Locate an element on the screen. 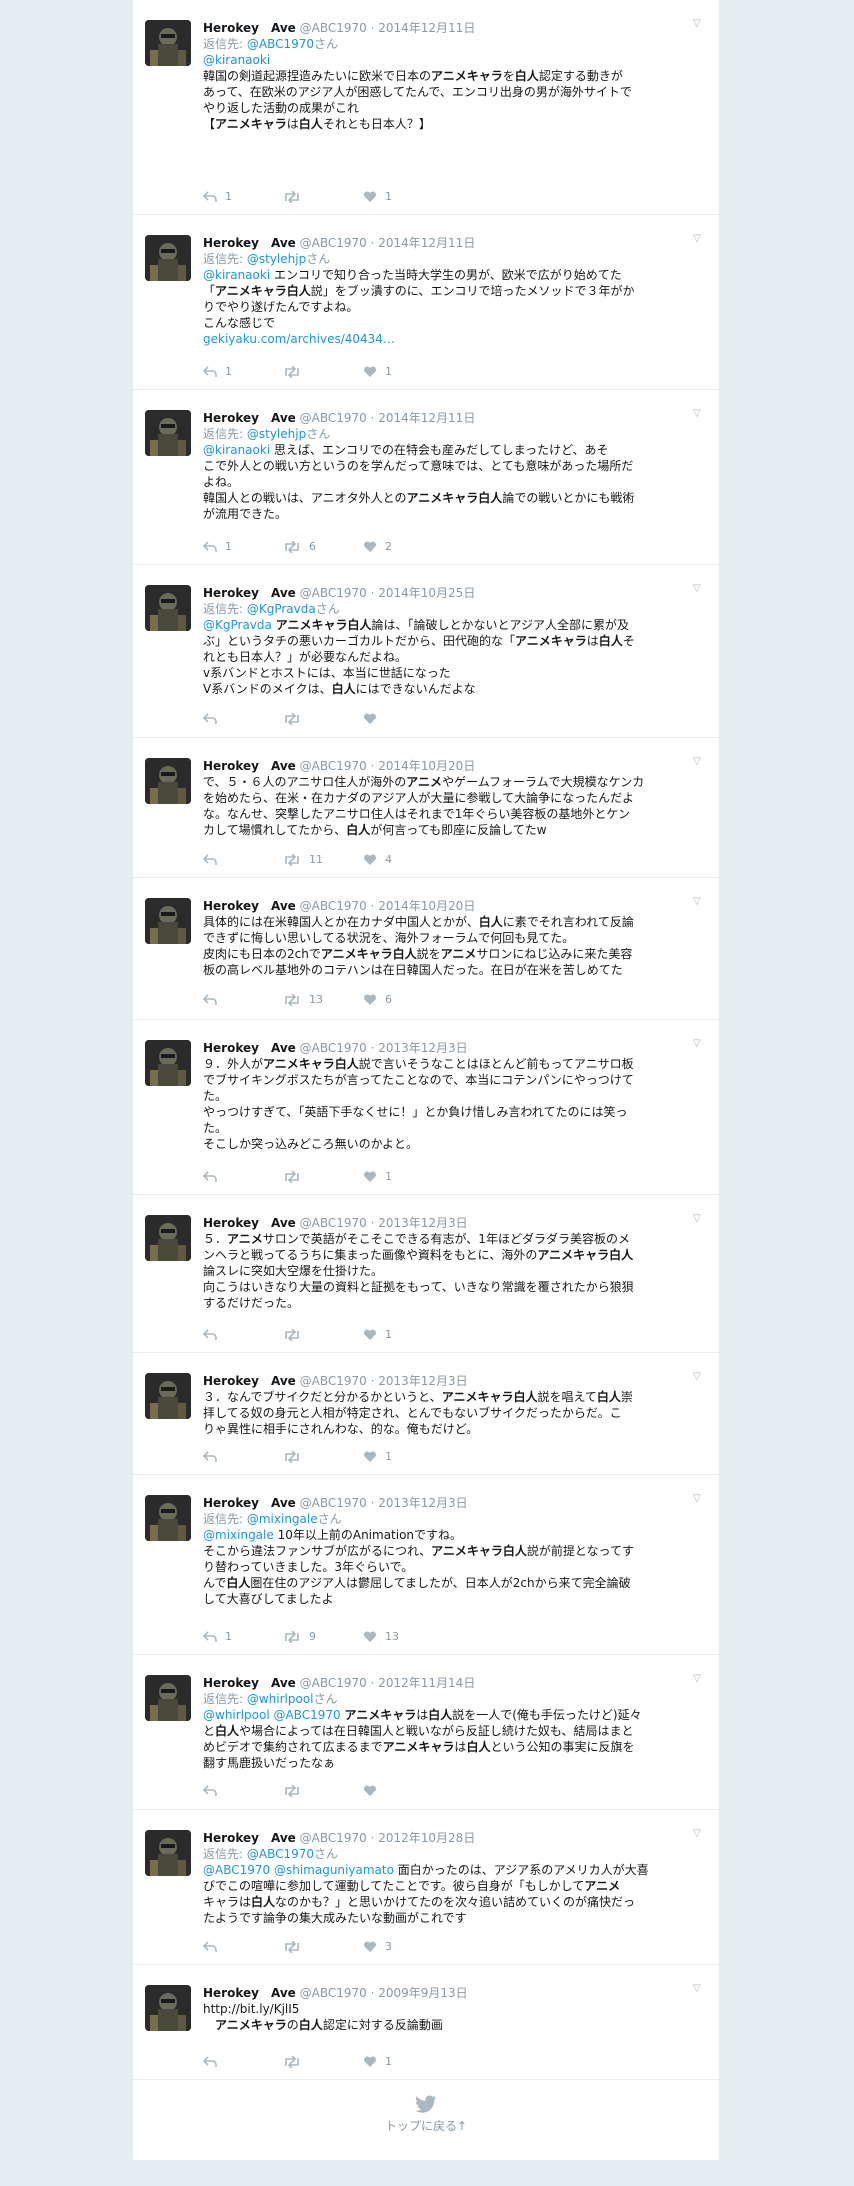 This screenshot has width=854, height=2186. reply-to-link: @whirlpool is located at coordinates (280, 1699).